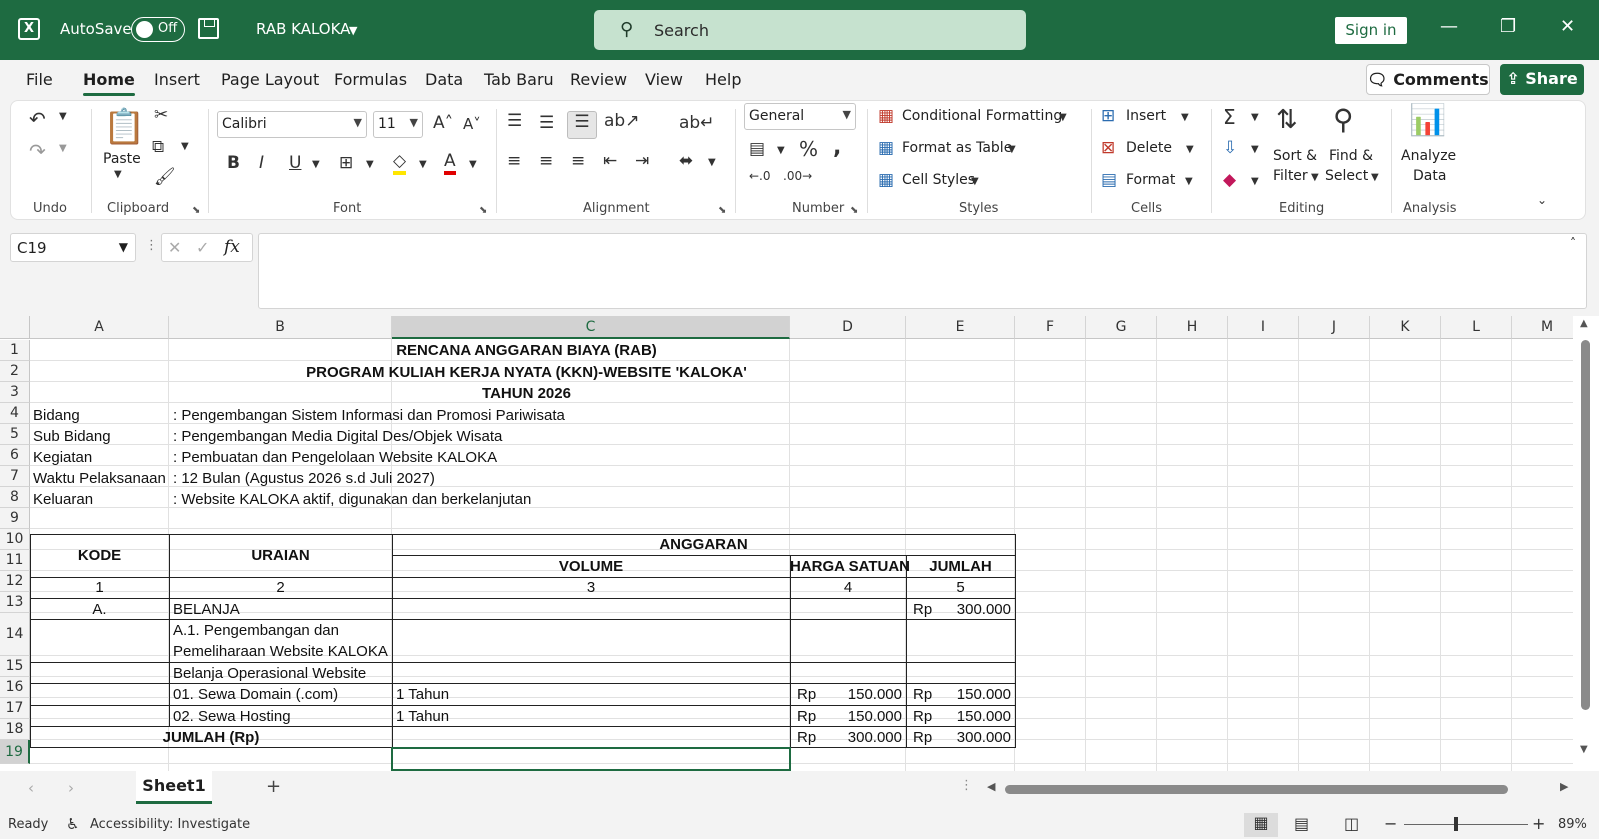 This screenshot has width=1599, height=839. Describe the element at coordinates (292, 124) in the screenshot. I see `font-name-select: Calibri ▼` at that location.